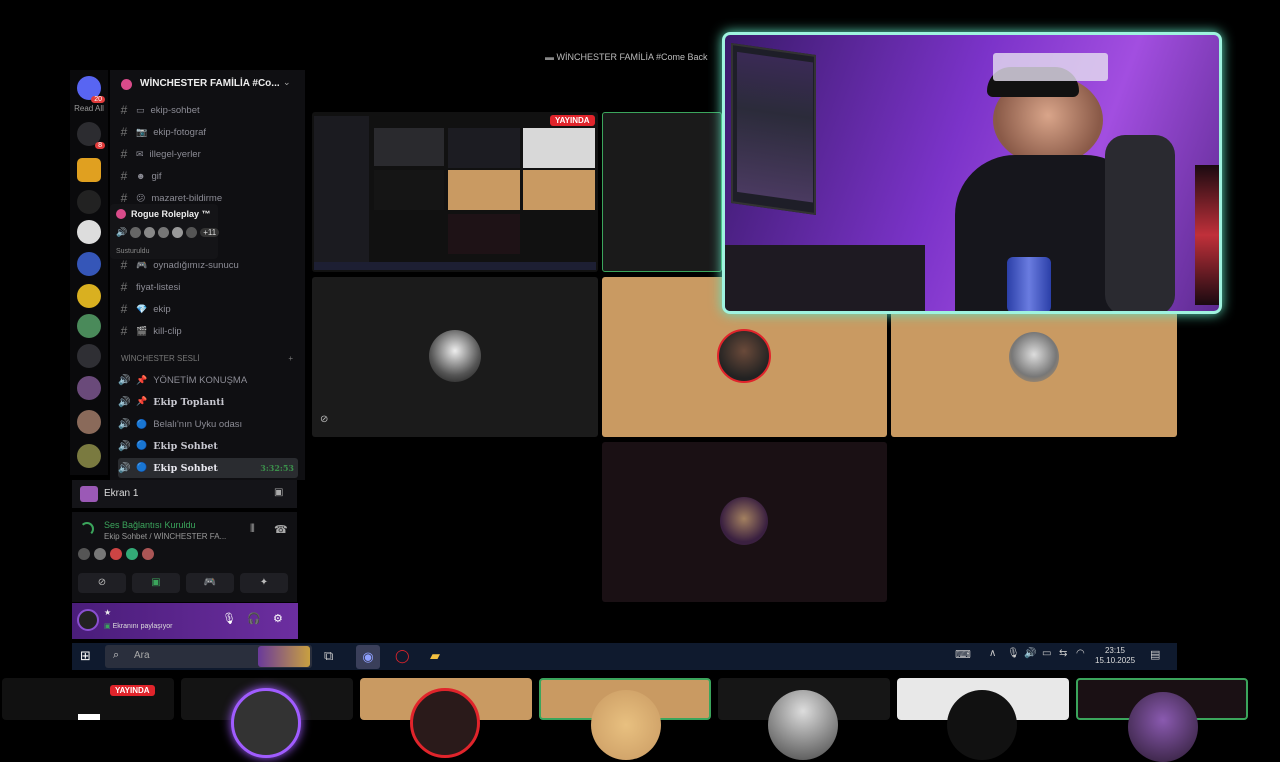  Describe the element at coordinates (1155, 654) in the screenshot. I see `notifications-icon: ▤` at that location.